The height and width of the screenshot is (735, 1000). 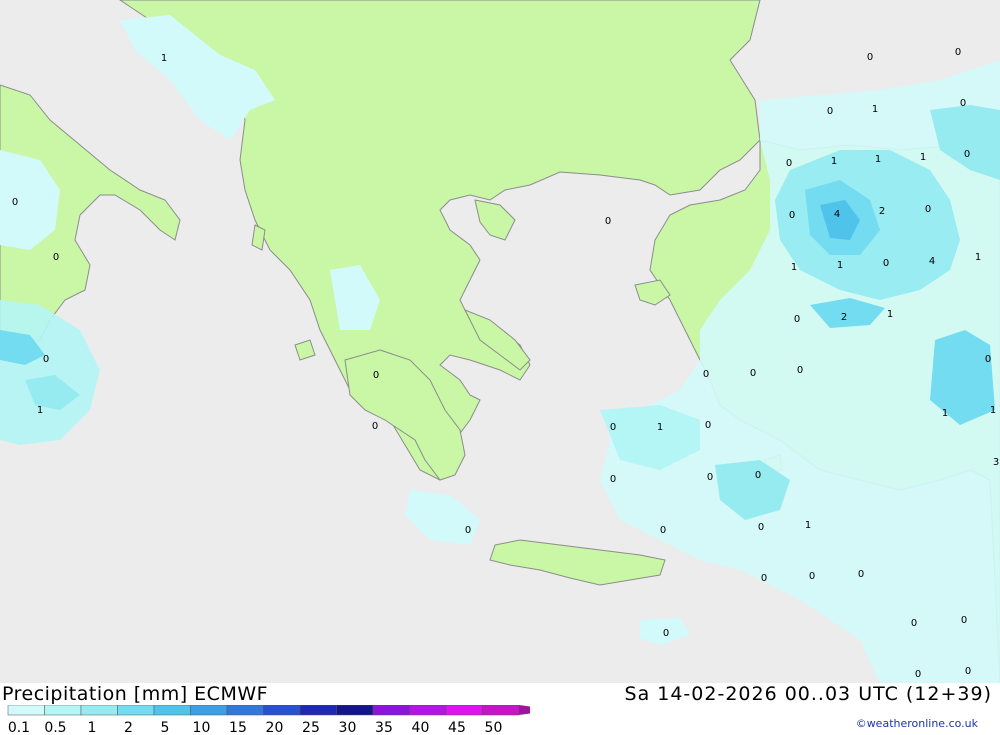 What do you see at coordinates (258, 237) in the screenshot?
I see `land-corfu` at bounding box center [258, 237].